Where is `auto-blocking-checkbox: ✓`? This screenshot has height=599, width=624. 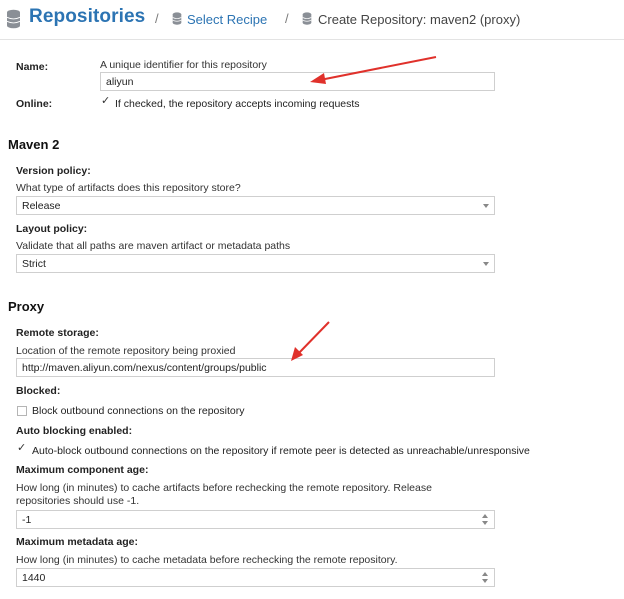
auto-blocking-checkbox: ✓ is located at coordinates (22, 449).